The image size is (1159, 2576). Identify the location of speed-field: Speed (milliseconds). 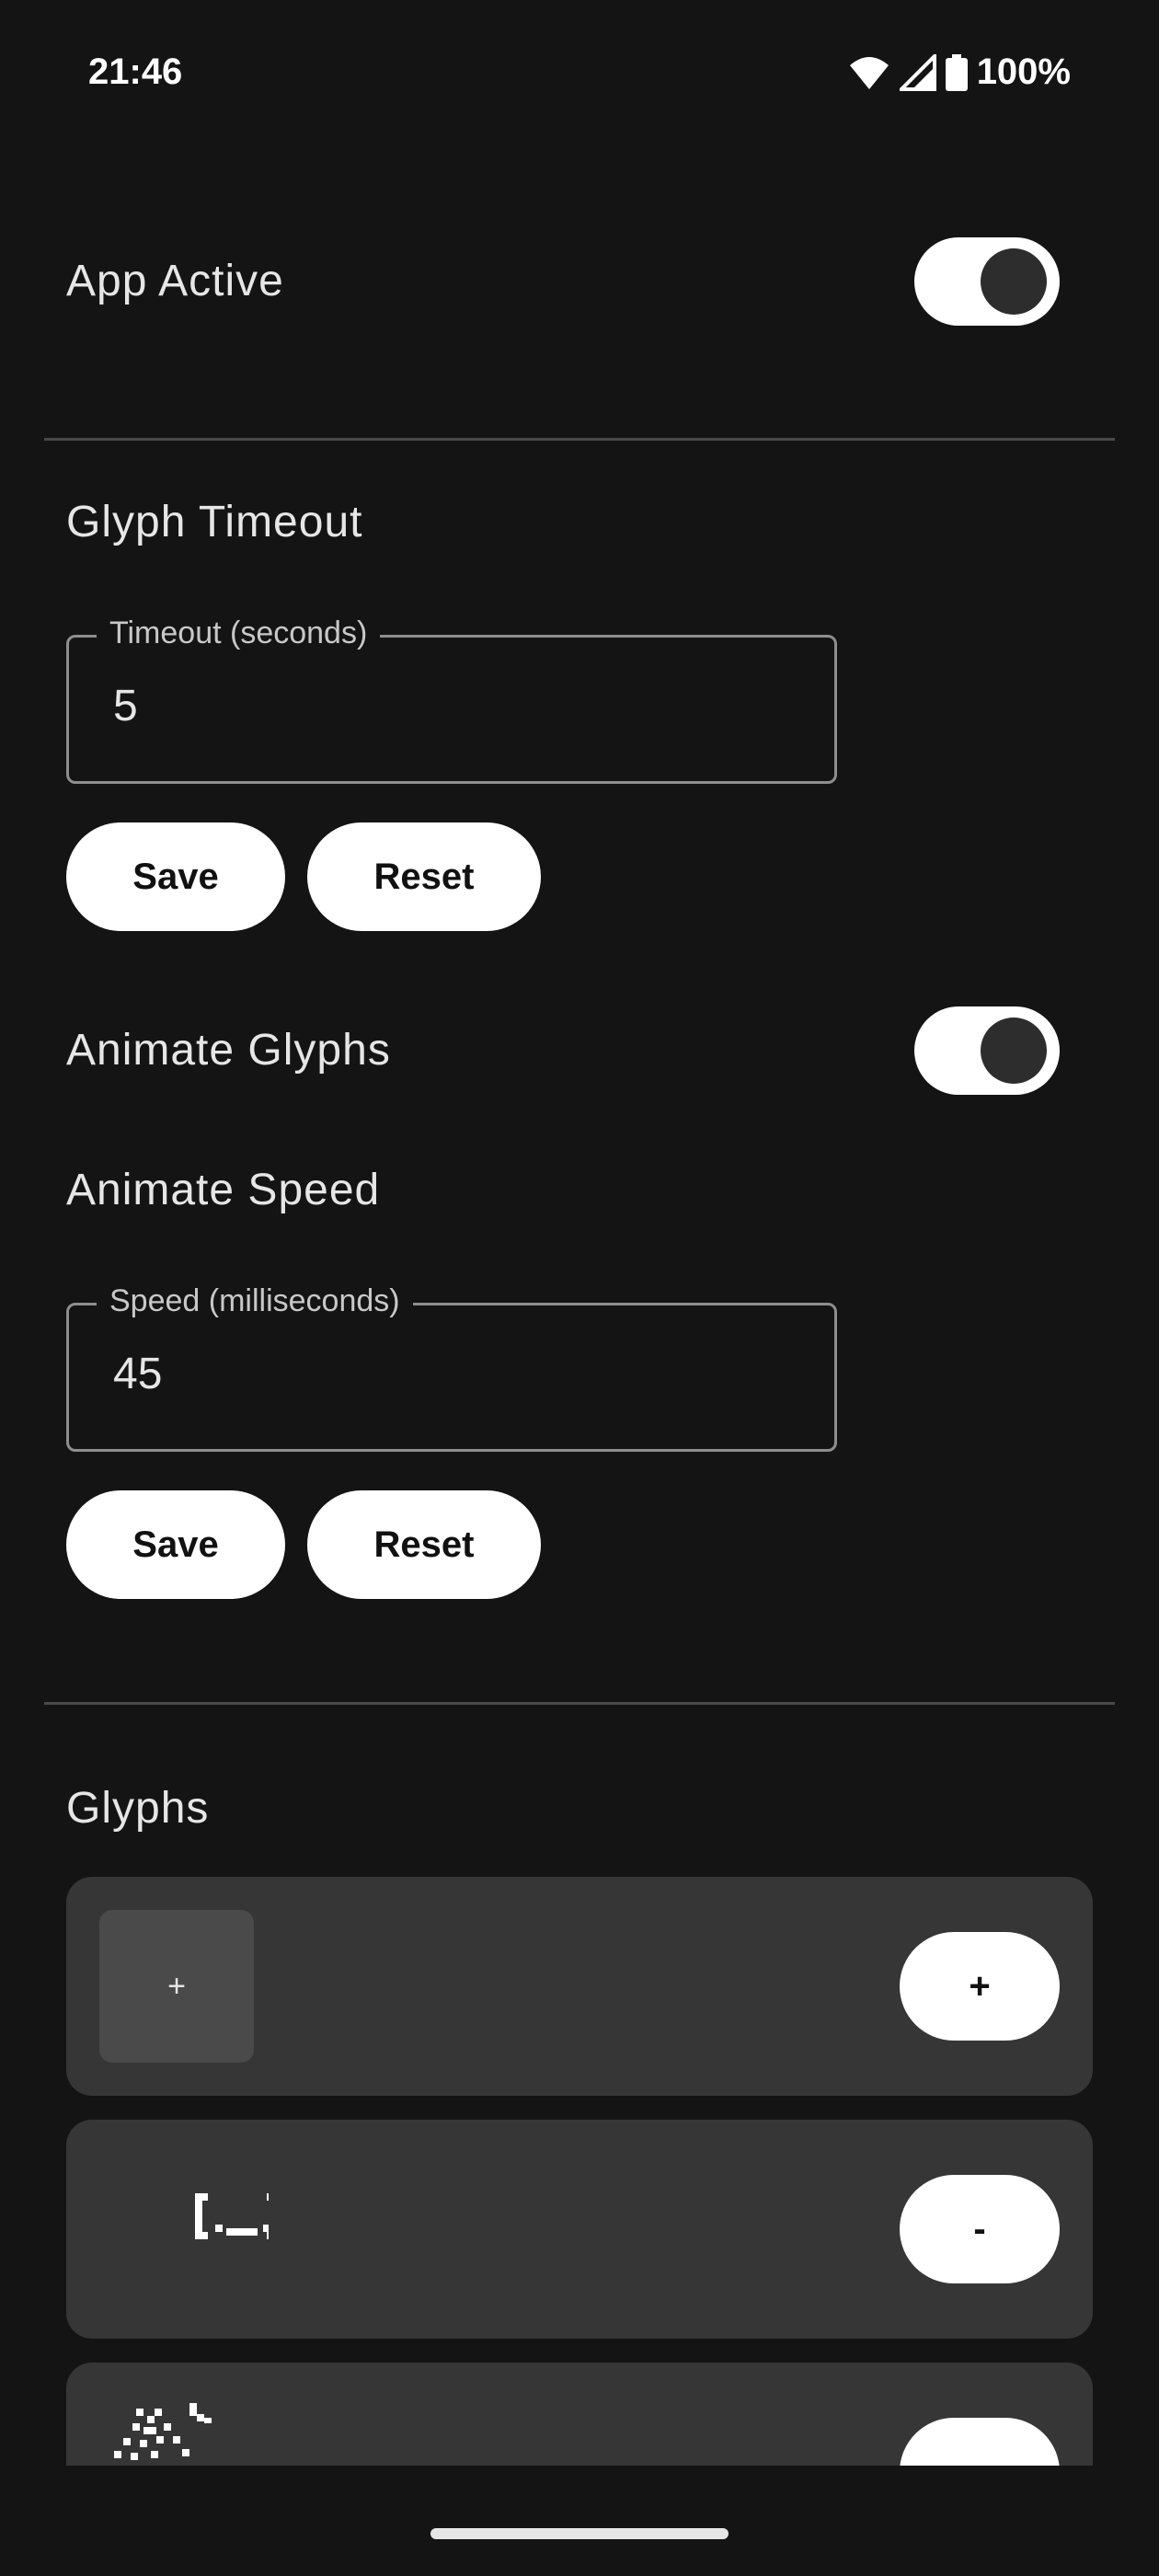
(451, 1367).